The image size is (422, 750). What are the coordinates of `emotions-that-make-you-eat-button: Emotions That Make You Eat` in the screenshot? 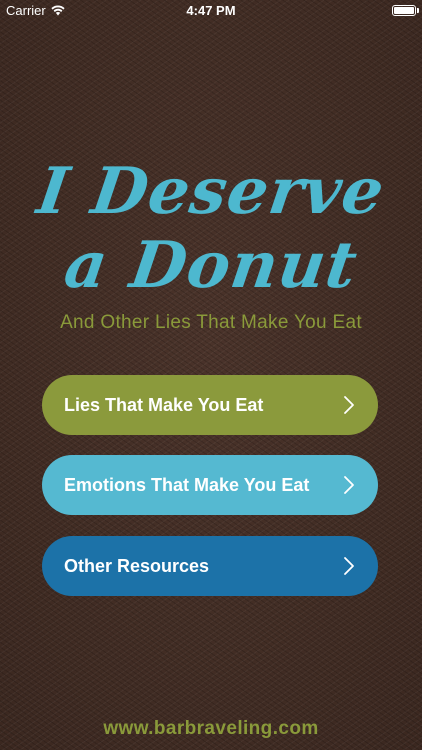 It's located at (210, 485).